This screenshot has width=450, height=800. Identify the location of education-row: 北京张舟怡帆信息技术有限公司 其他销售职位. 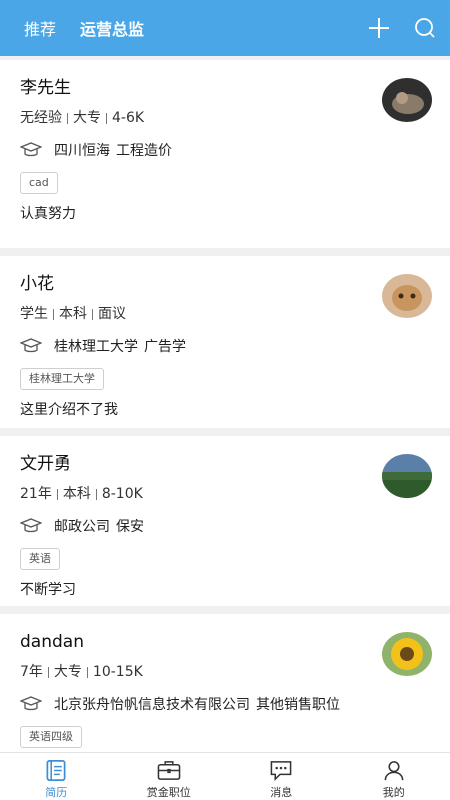
(225, 704).